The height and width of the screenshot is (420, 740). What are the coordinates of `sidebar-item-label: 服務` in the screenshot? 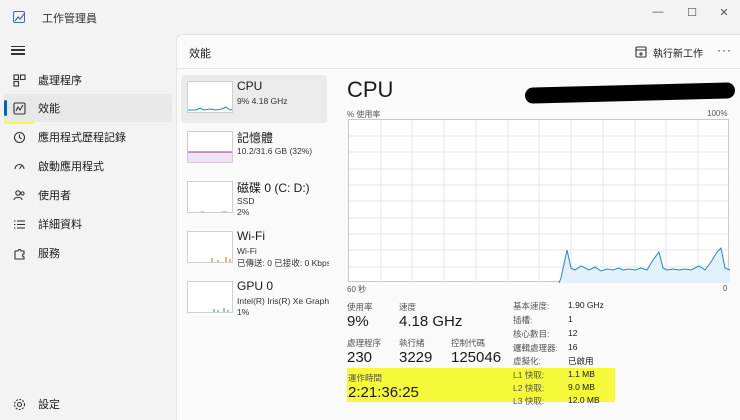 It's located at (49, 254).